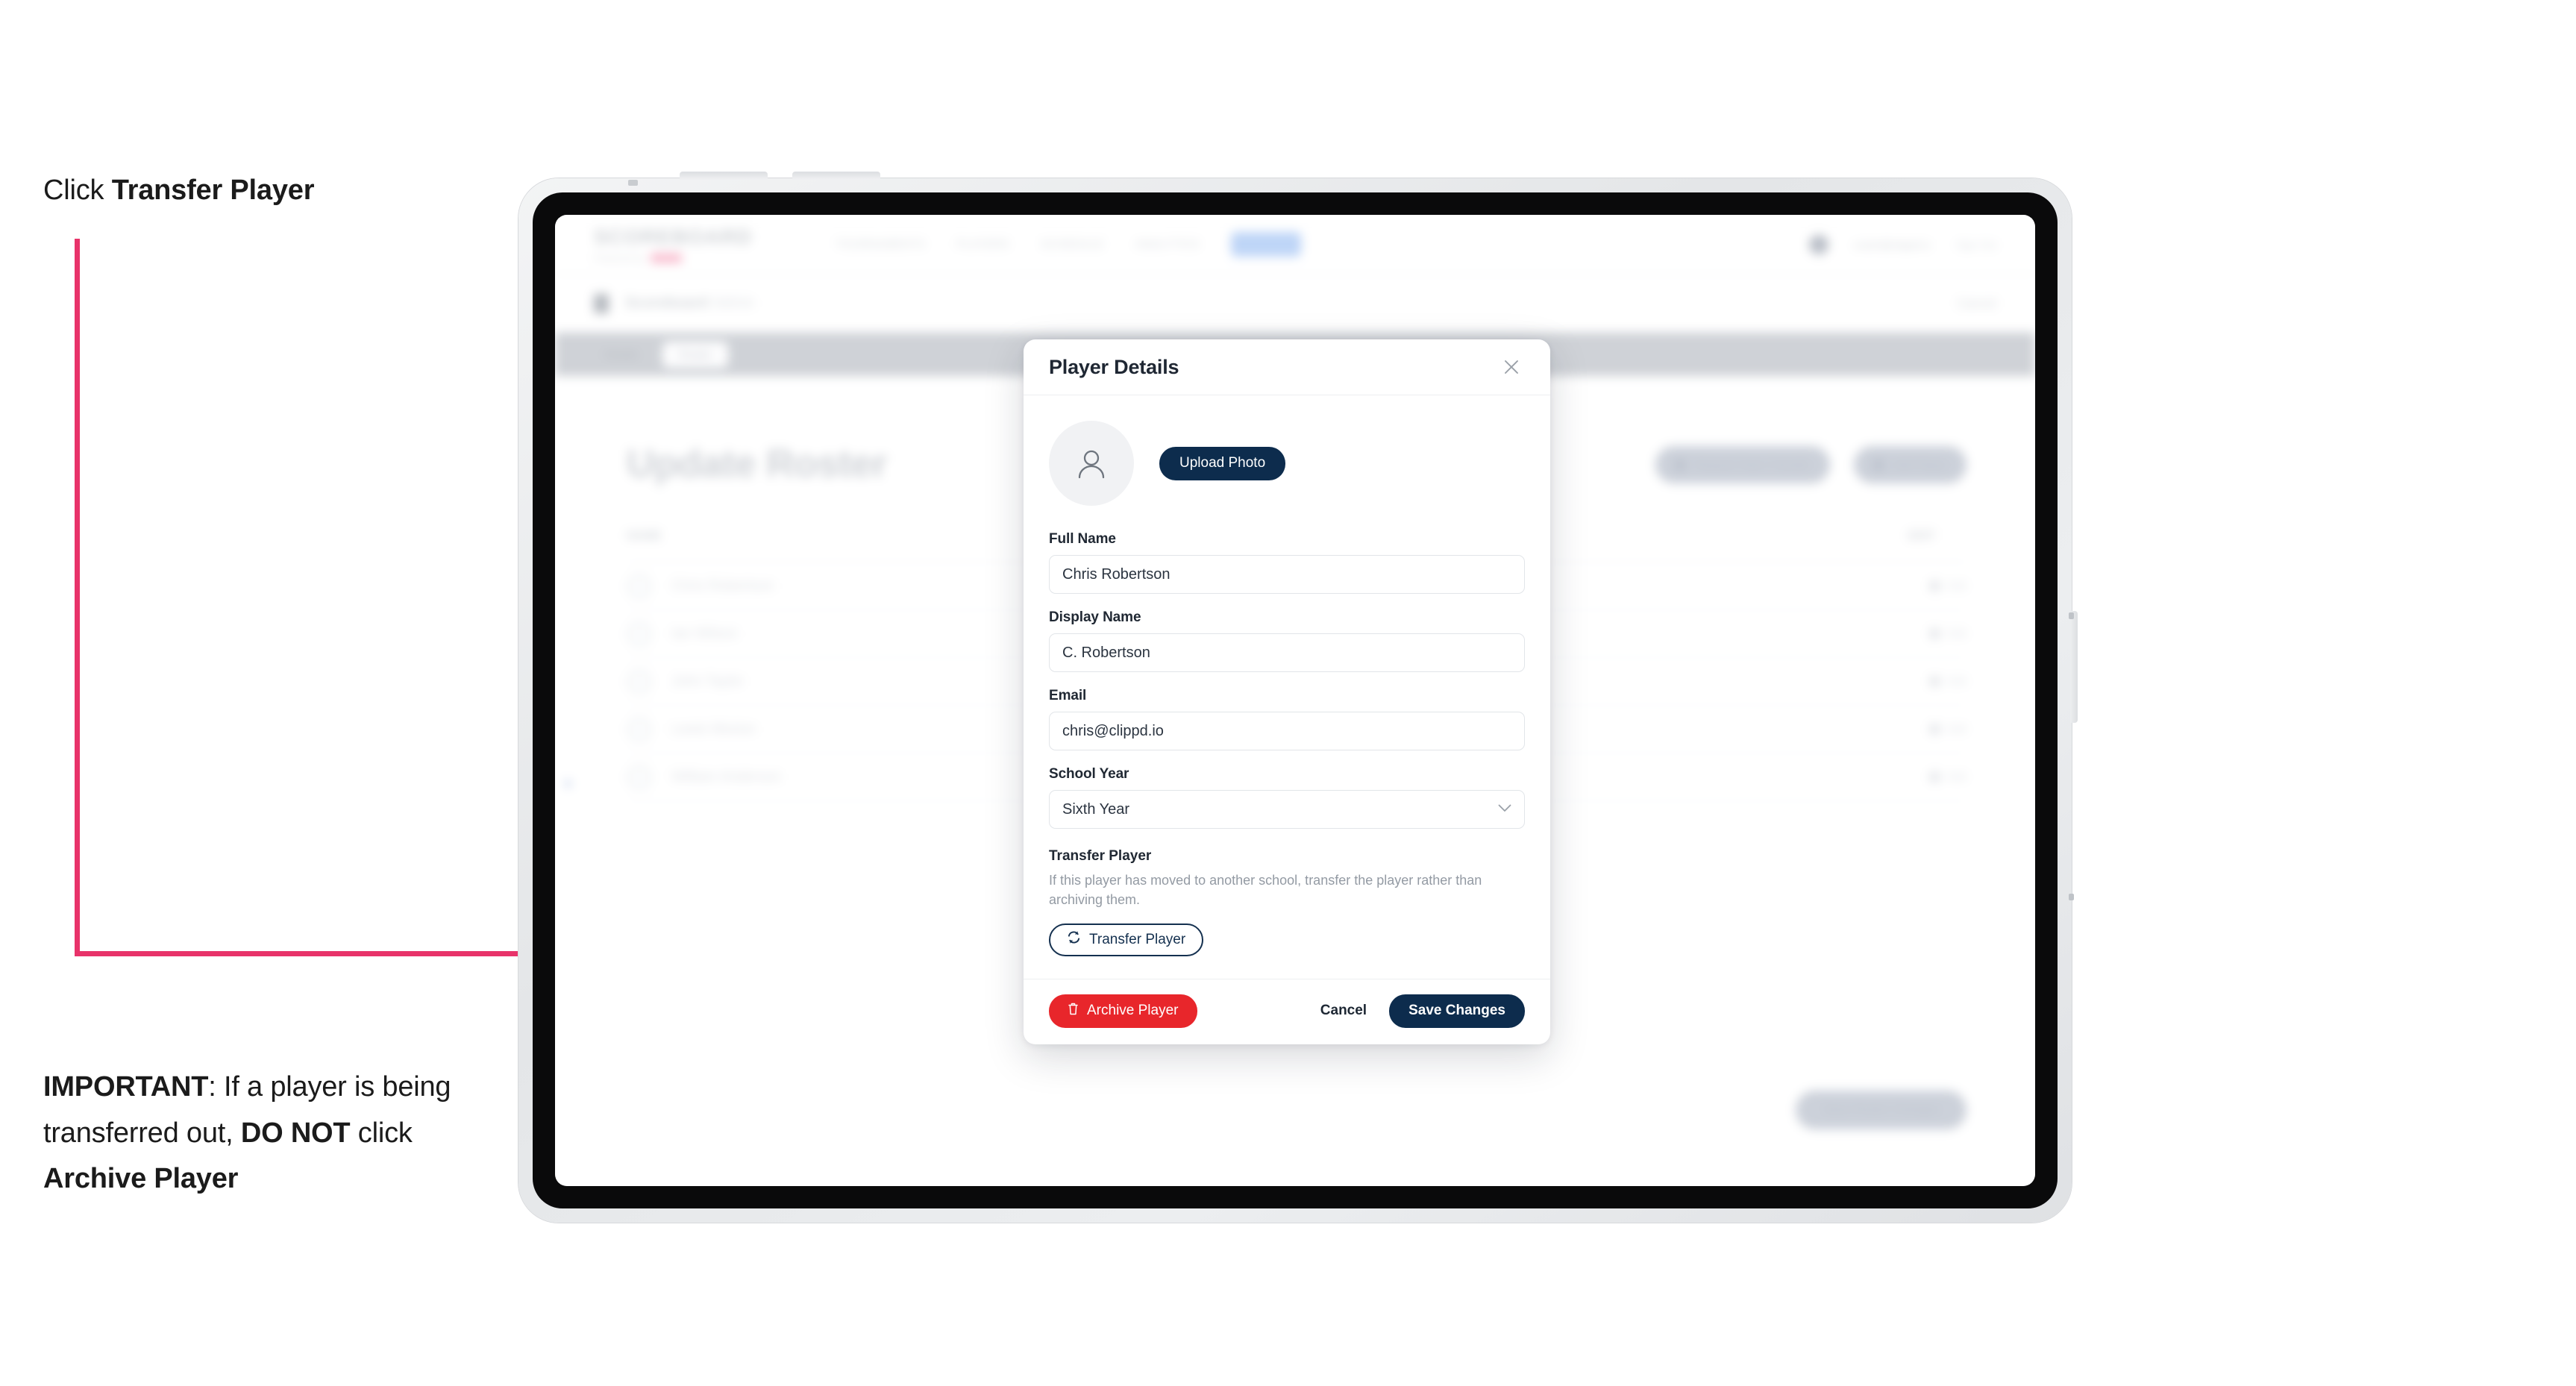 The height and width of the screenshot is (1386, 2576). What do you see at coordinates (644, 536) in the screenshot?
I see `column-header-name: NAME` at bounding box center [644, 536].